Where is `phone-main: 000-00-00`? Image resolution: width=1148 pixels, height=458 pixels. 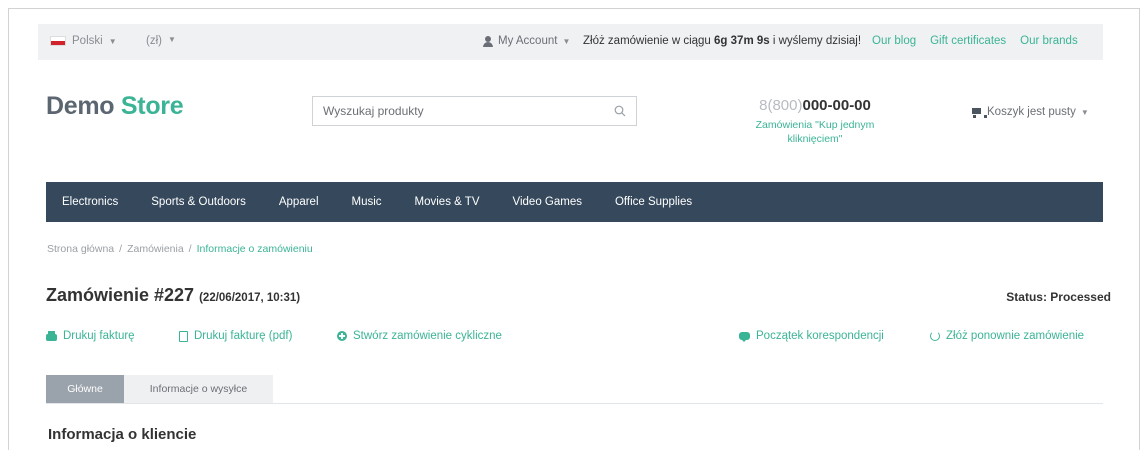
phone-main: 000-00-00 is located at coordinates (836, 105).